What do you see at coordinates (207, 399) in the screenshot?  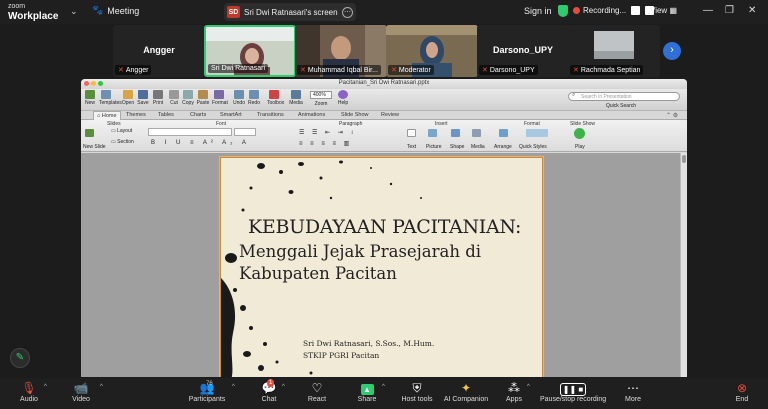 I see `participants-label: Participants` at bounding box center [207, 399].